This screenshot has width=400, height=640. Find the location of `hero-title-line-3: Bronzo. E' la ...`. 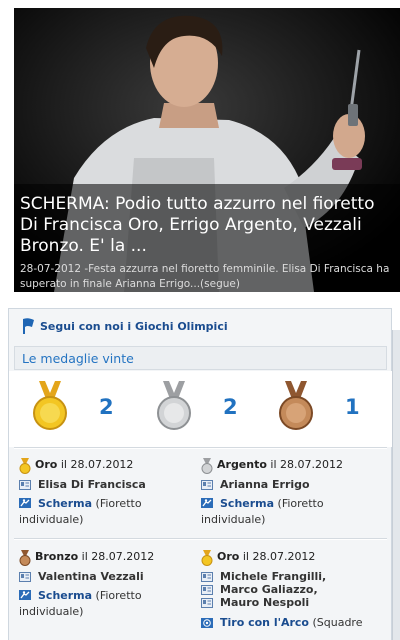

hero-title-line-3: Bronzo. E' la ... is located at coordinates (210, 246).